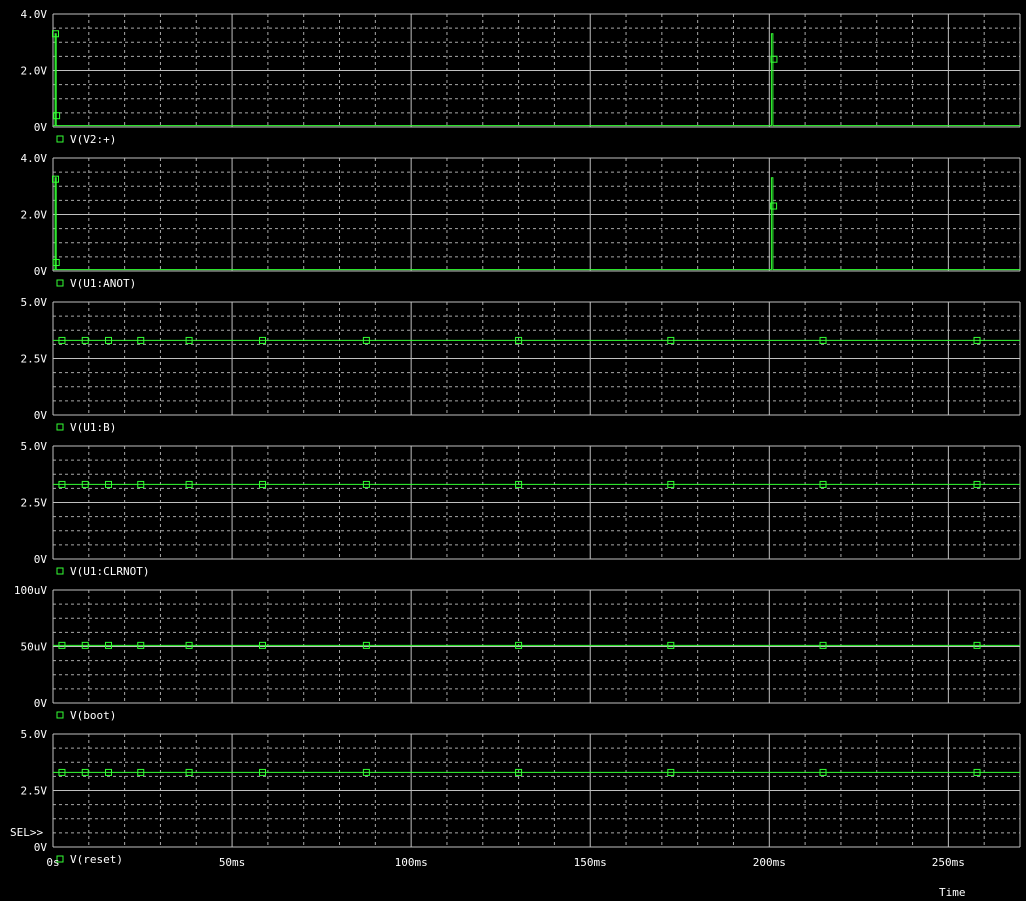  Describe the element at coordinates (590, 862) in the screenshot. I see `x-tick-label: 150ms` at that location.